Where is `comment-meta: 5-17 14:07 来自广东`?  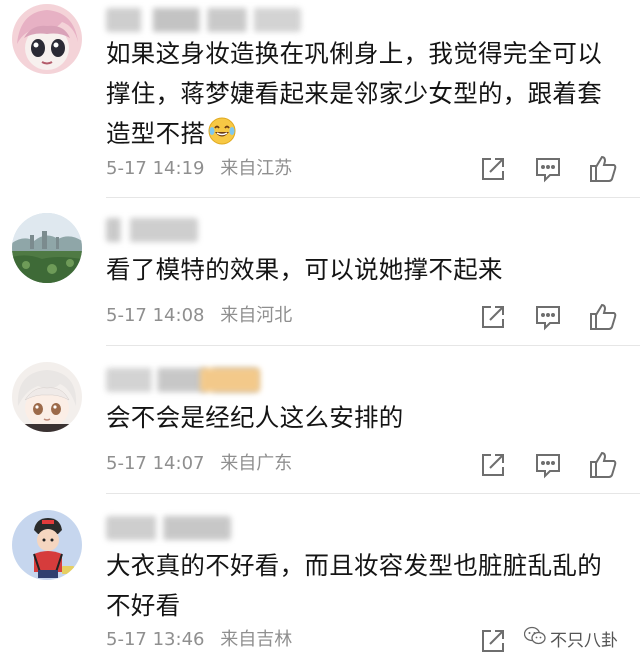
comment-meta: 5-17 14:07 来自广东 is located at coordinates (199, 464).